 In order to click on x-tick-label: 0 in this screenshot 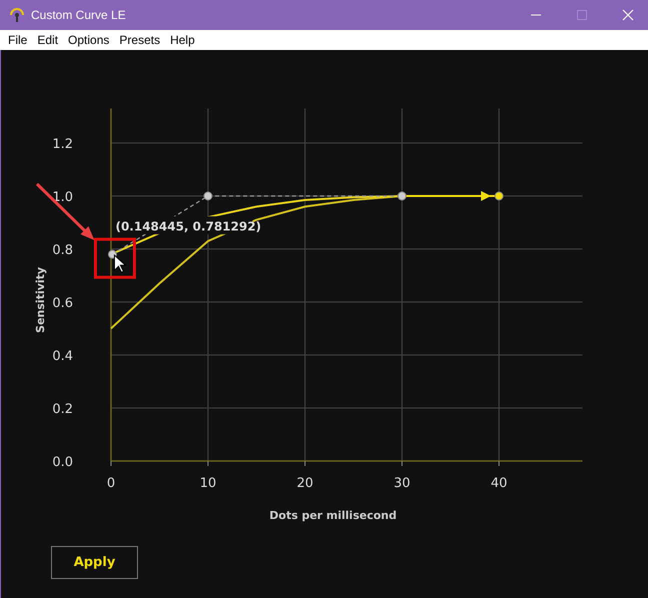, I will do `click(111, 483)`.